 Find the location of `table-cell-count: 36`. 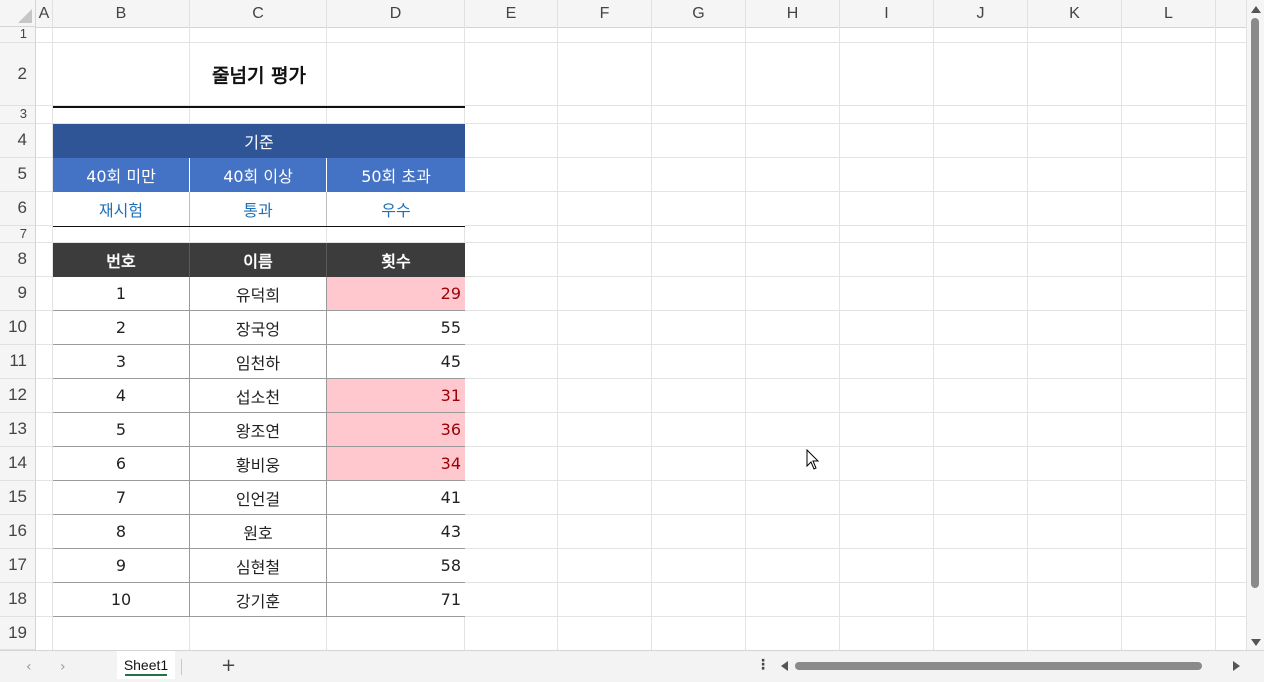

table-cell-count: 36 is located at coordinates (396, 430).